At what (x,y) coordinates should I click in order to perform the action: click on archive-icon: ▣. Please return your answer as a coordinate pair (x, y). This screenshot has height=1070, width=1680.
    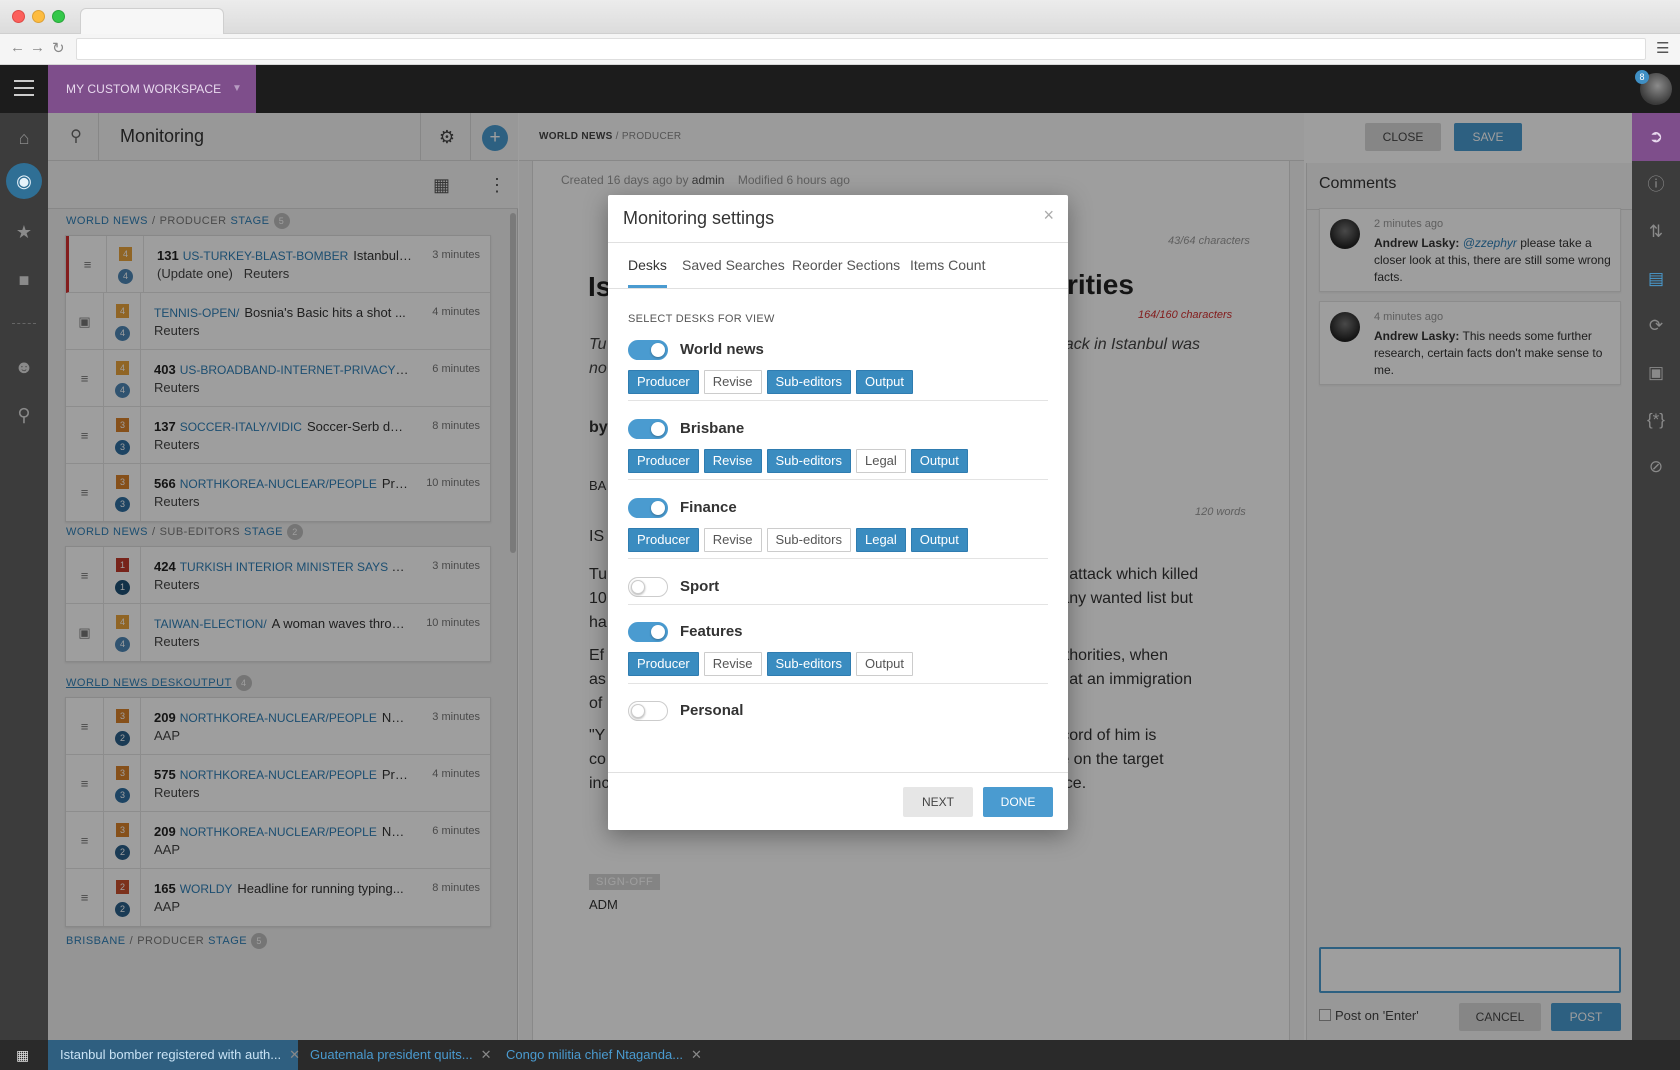
    Looking at the image, I should click on (1656, 373).